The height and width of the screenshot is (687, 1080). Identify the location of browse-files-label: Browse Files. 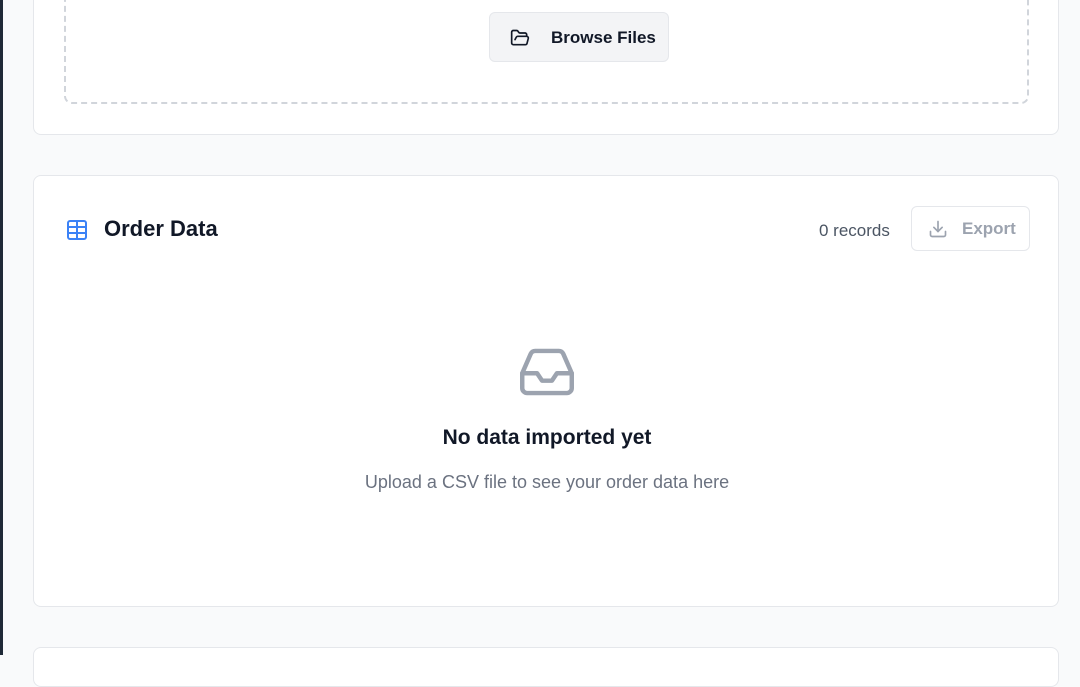
(603, 37).